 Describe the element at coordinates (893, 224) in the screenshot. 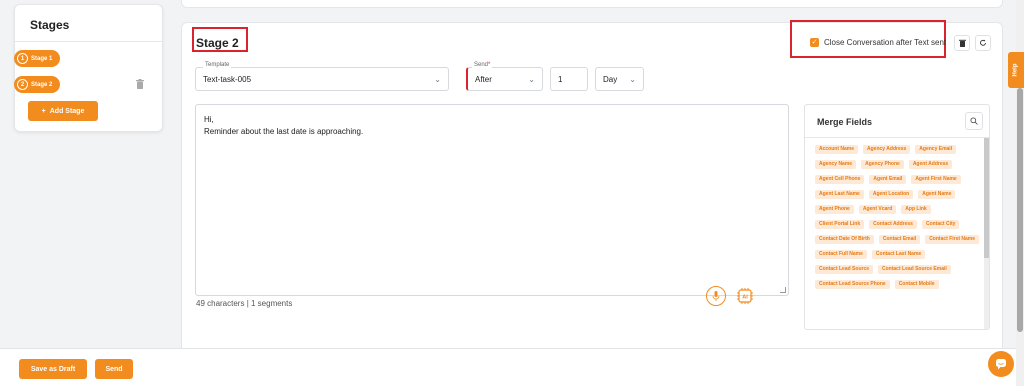

I see `merge-field-chip: Contact Address` at that location.